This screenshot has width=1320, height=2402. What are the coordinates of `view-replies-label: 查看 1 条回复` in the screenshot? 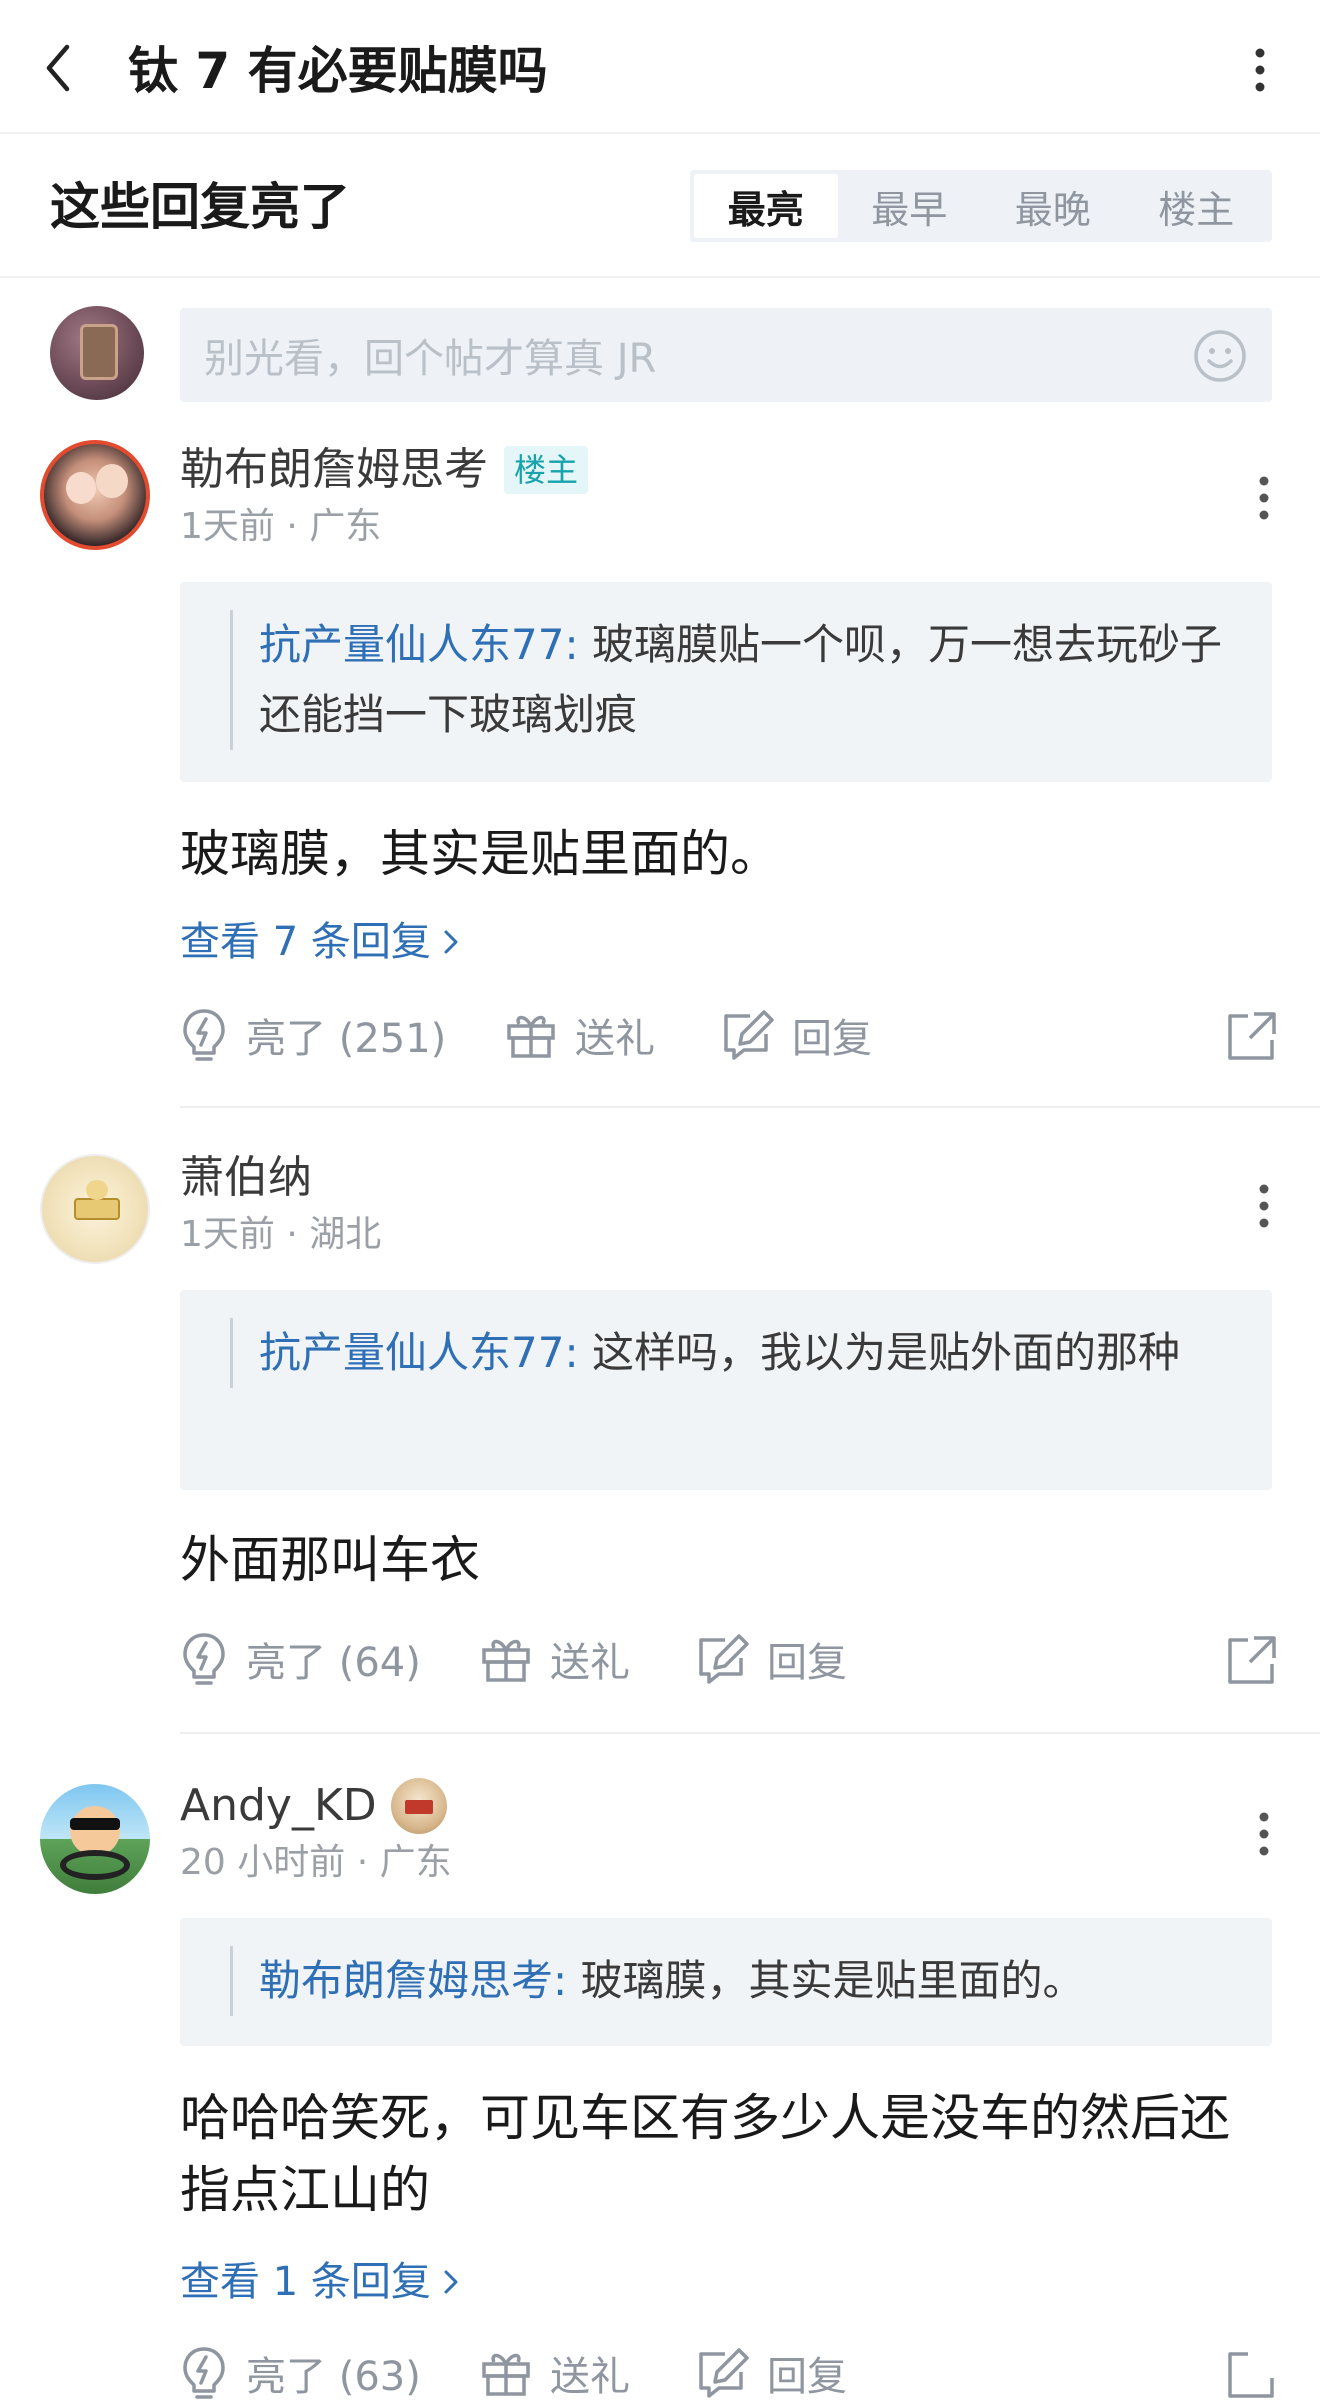 It's located at (305, 2282).